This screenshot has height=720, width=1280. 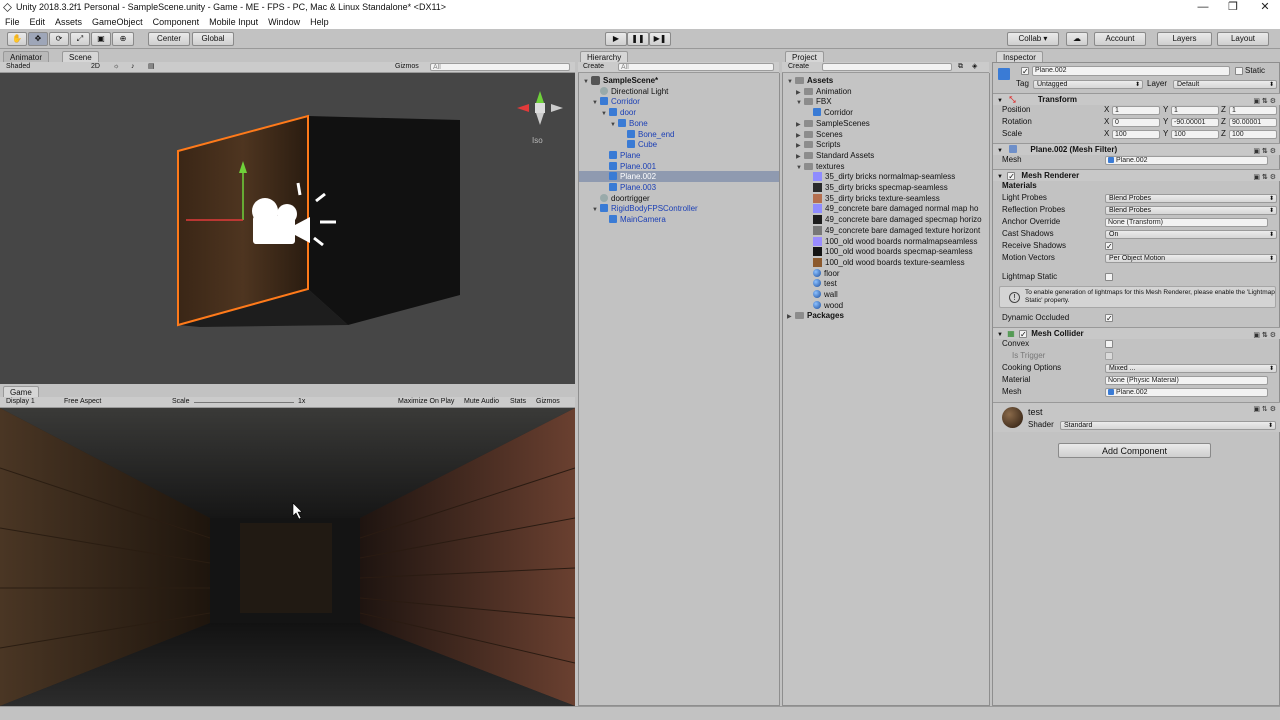 What do you see at coordinates (1109, 344) in the screenshot?
I see `convex-checkbox` at bounding box center [1109, 344].